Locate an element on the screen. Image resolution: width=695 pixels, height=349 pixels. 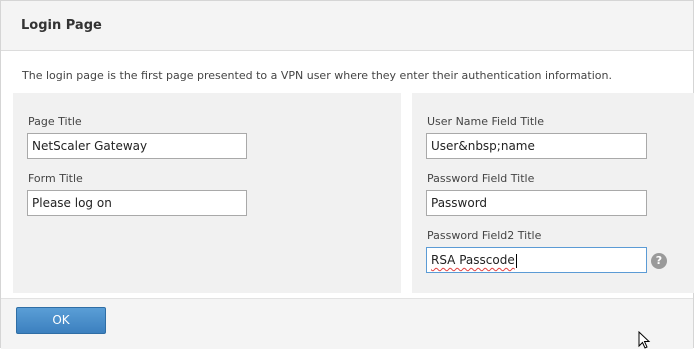
question-circle-icon: ? is located at coordinates (659, 261).